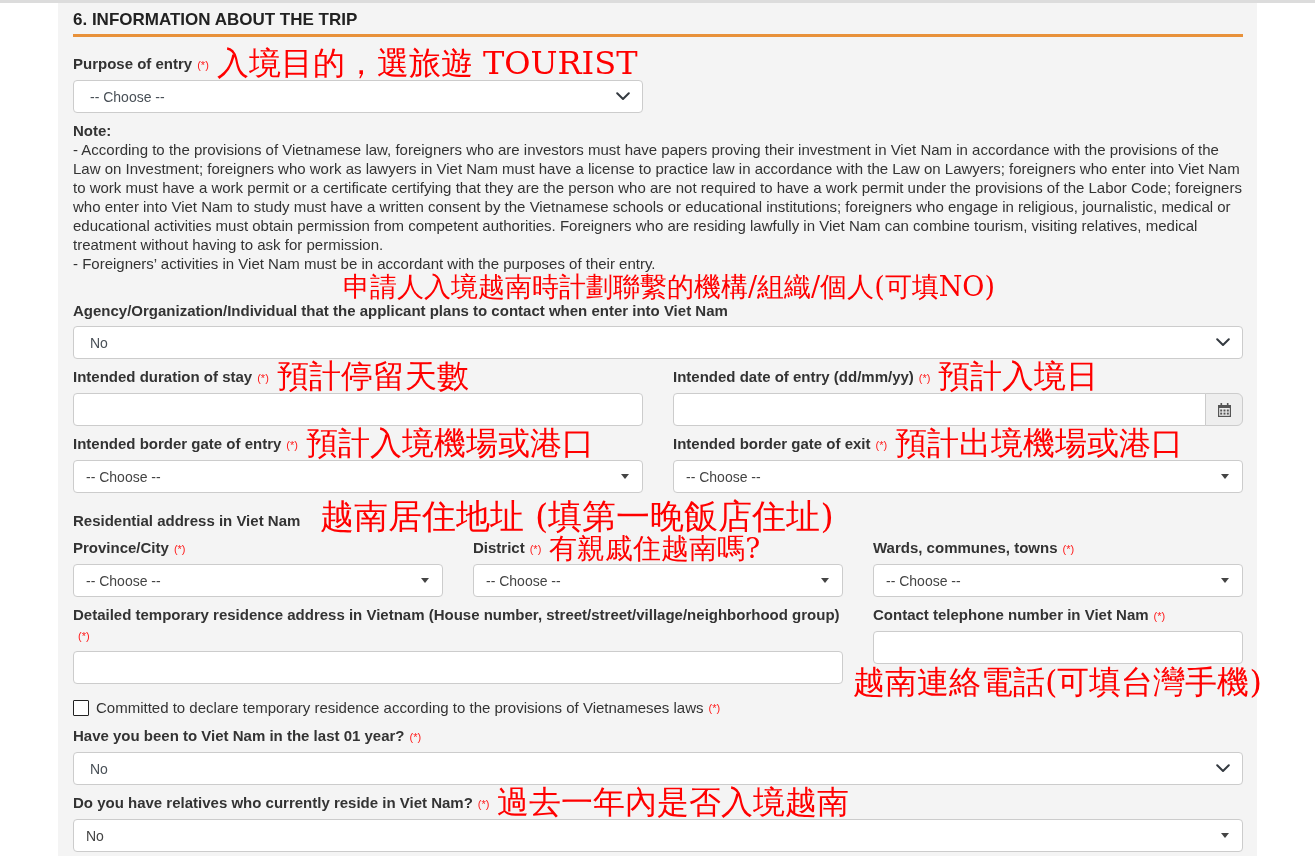  I want to click on field-label: Intended duration of stay, so click(163, 376).